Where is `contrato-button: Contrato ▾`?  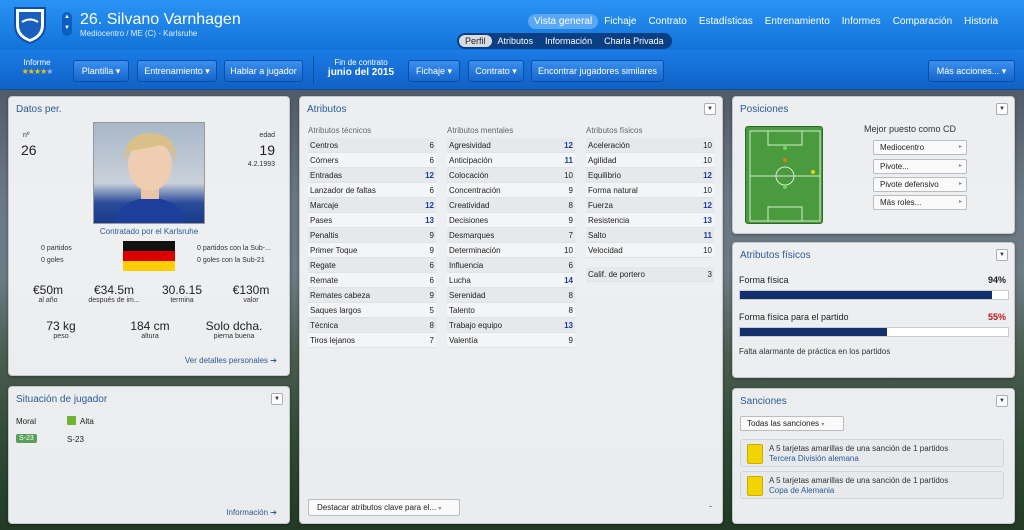 contrato-button: Contrato ▾ is located at coordinates (496, 71).